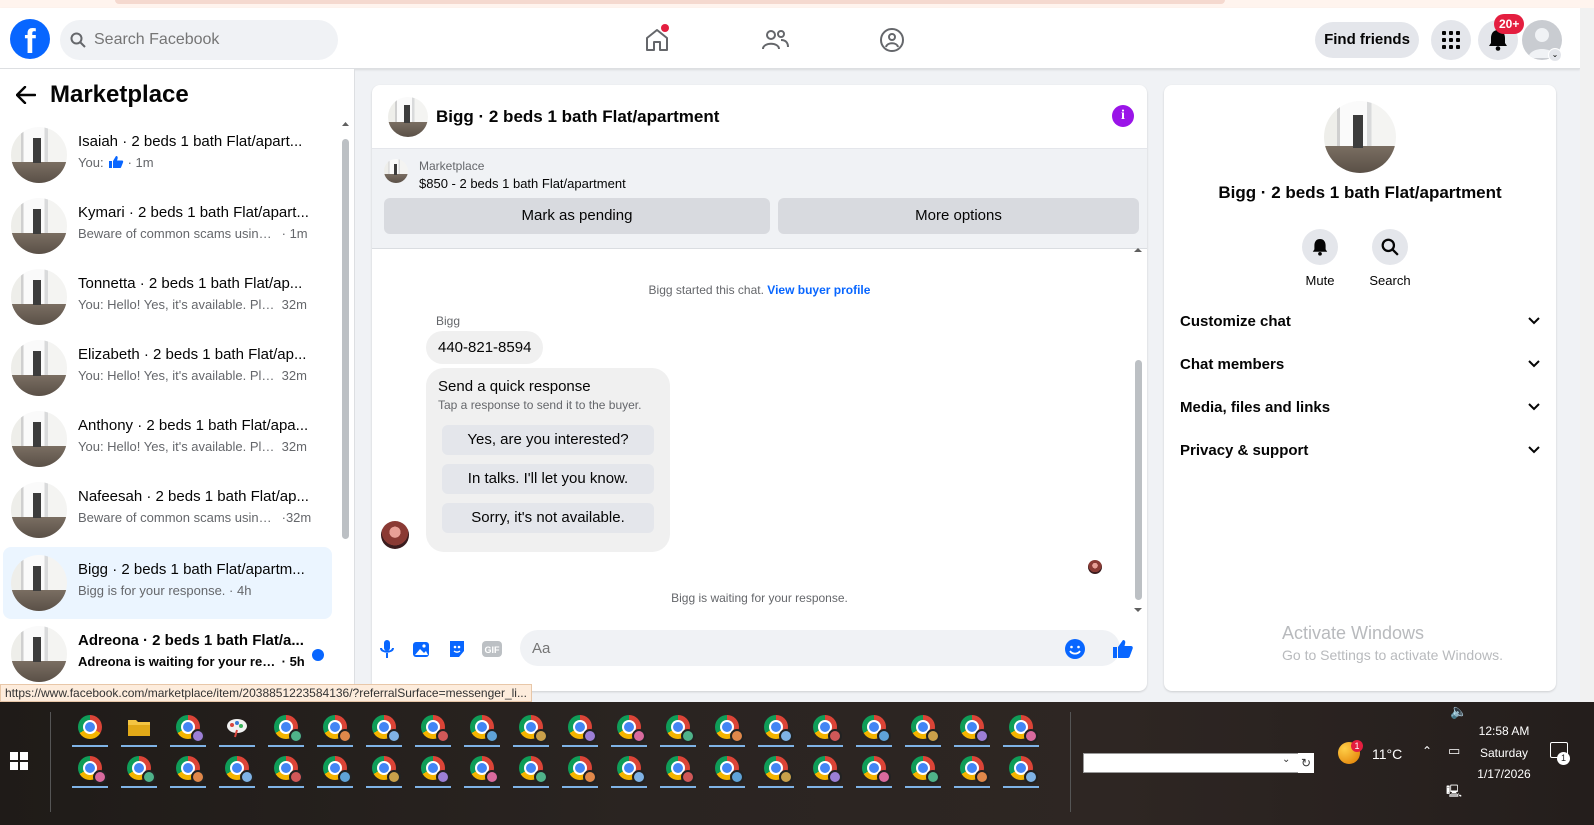  I want to click on chat-title: Bigg · 2 beds 1 bath Flat/apartment, so click(577, 117).